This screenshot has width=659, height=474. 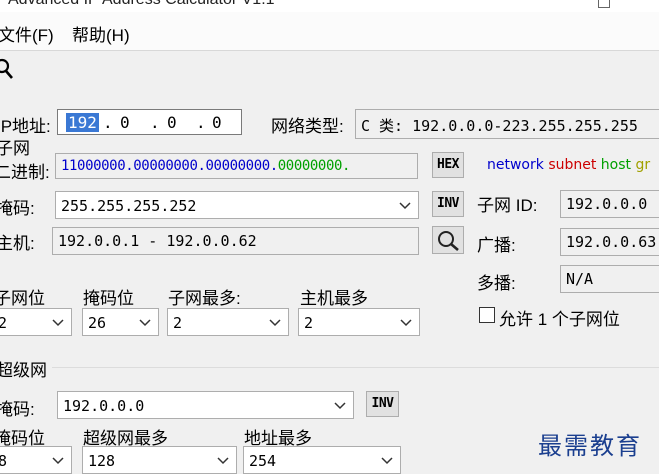 What do you see at coordinates (178, 323) in the screenshot?
I see `max-subnets-value: 2` at bounding box center [178, 323].